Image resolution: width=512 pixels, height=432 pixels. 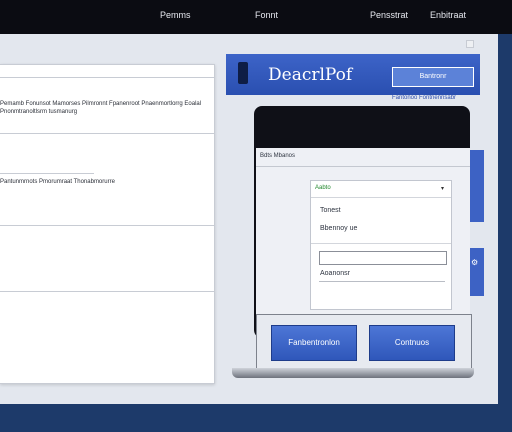 What do you see at coordinates (433, 77) in the screenshot?
I see `banner-button: Bantronr` at bounding box center [433, 77].